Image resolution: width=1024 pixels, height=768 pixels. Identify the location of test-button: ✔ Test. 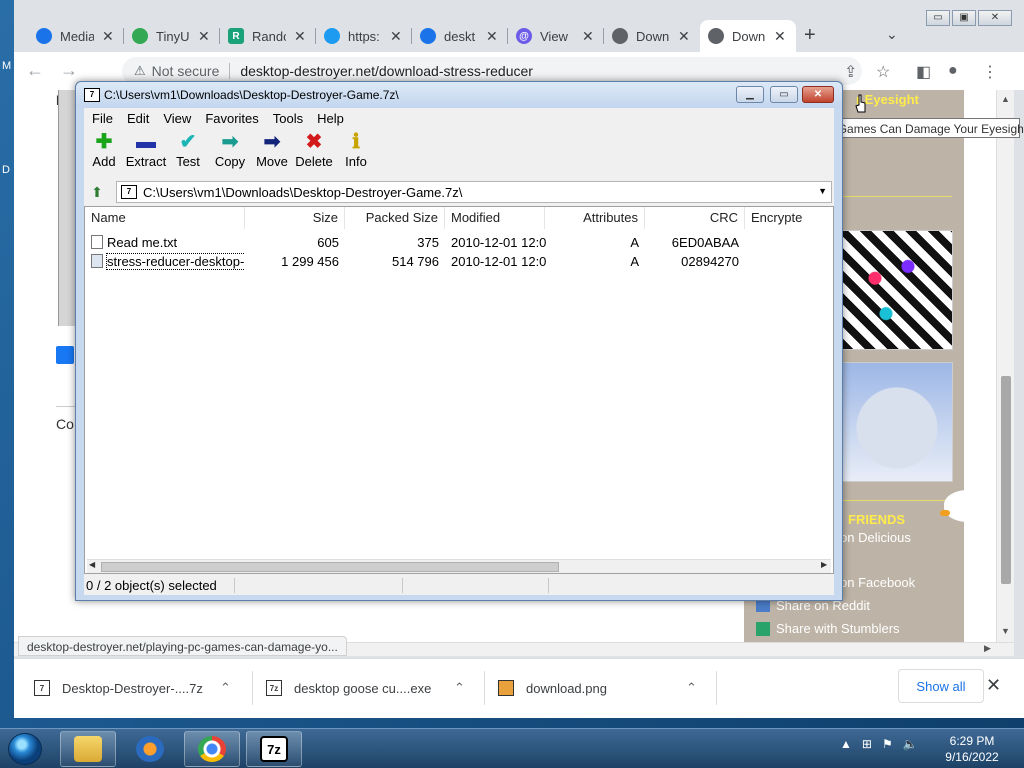
(188, 149).